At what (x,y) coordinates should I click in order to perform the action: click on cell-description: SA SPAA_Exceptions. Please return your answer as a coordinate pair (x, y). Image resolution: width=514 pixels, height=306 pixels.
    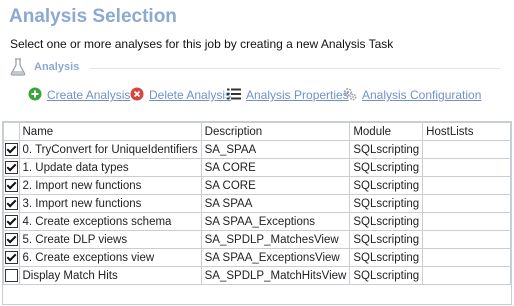
    Looking at the image, I should click on (275, 221).